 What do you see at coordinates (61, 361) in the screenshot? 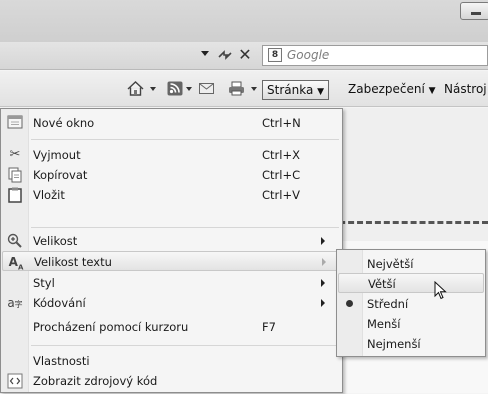
I see `menu-item-label: Vlastnosti` at bounding box center [61, 361].